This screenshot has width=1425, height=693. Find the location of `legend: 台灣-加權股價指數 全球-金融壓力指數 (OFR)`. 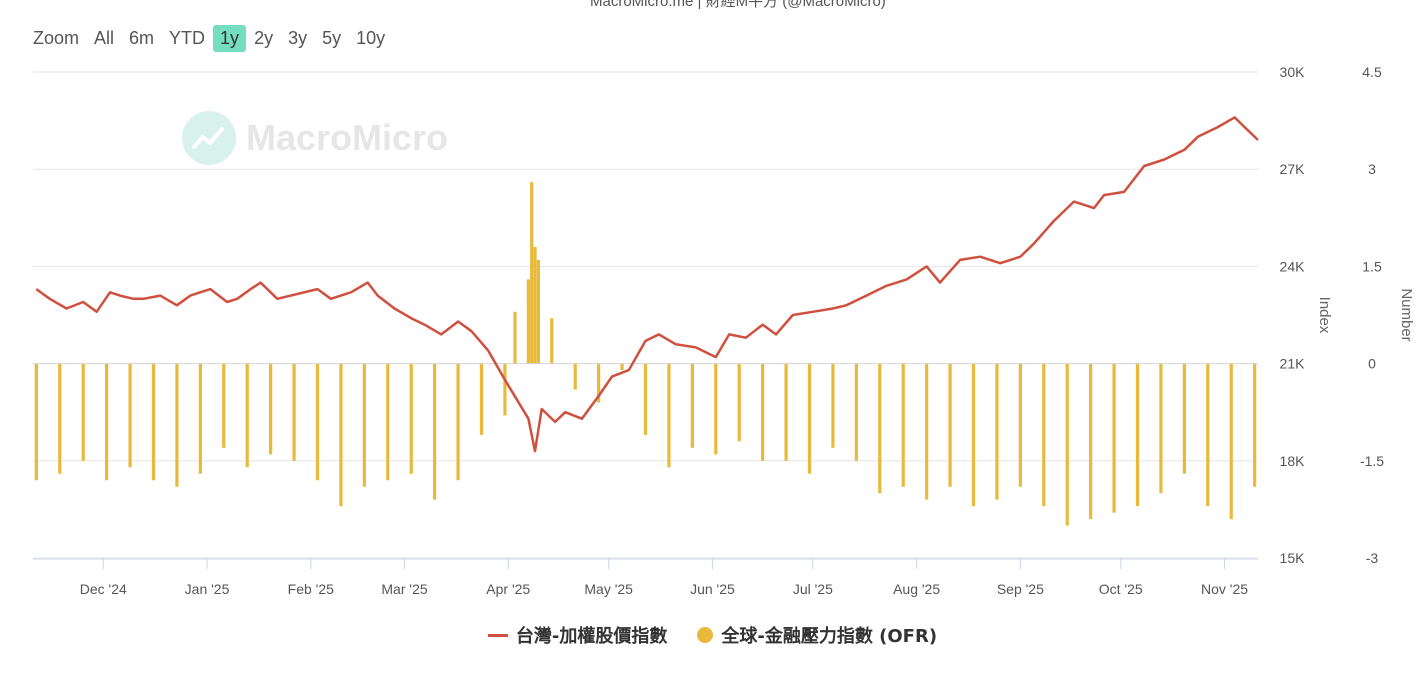

legend: 台灣-加權股價指數 全球-金融壓力指數 (OFR) is located at coordinates (712, 635).